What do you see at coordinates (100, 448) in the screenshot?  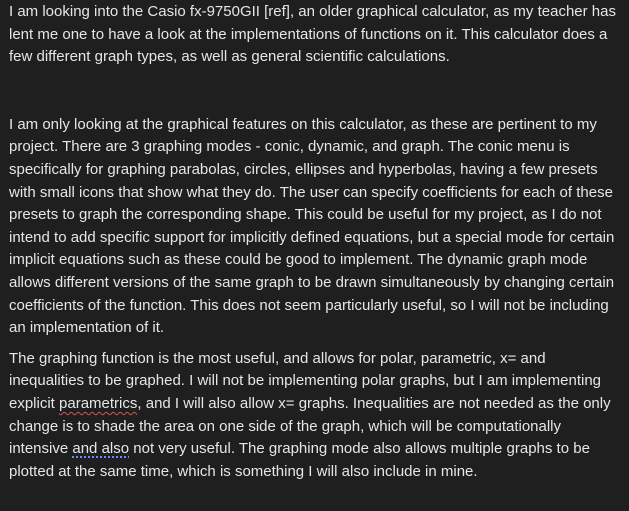 I see `grammar-flagged-phrase: and also` at bounding box center [100, 448].